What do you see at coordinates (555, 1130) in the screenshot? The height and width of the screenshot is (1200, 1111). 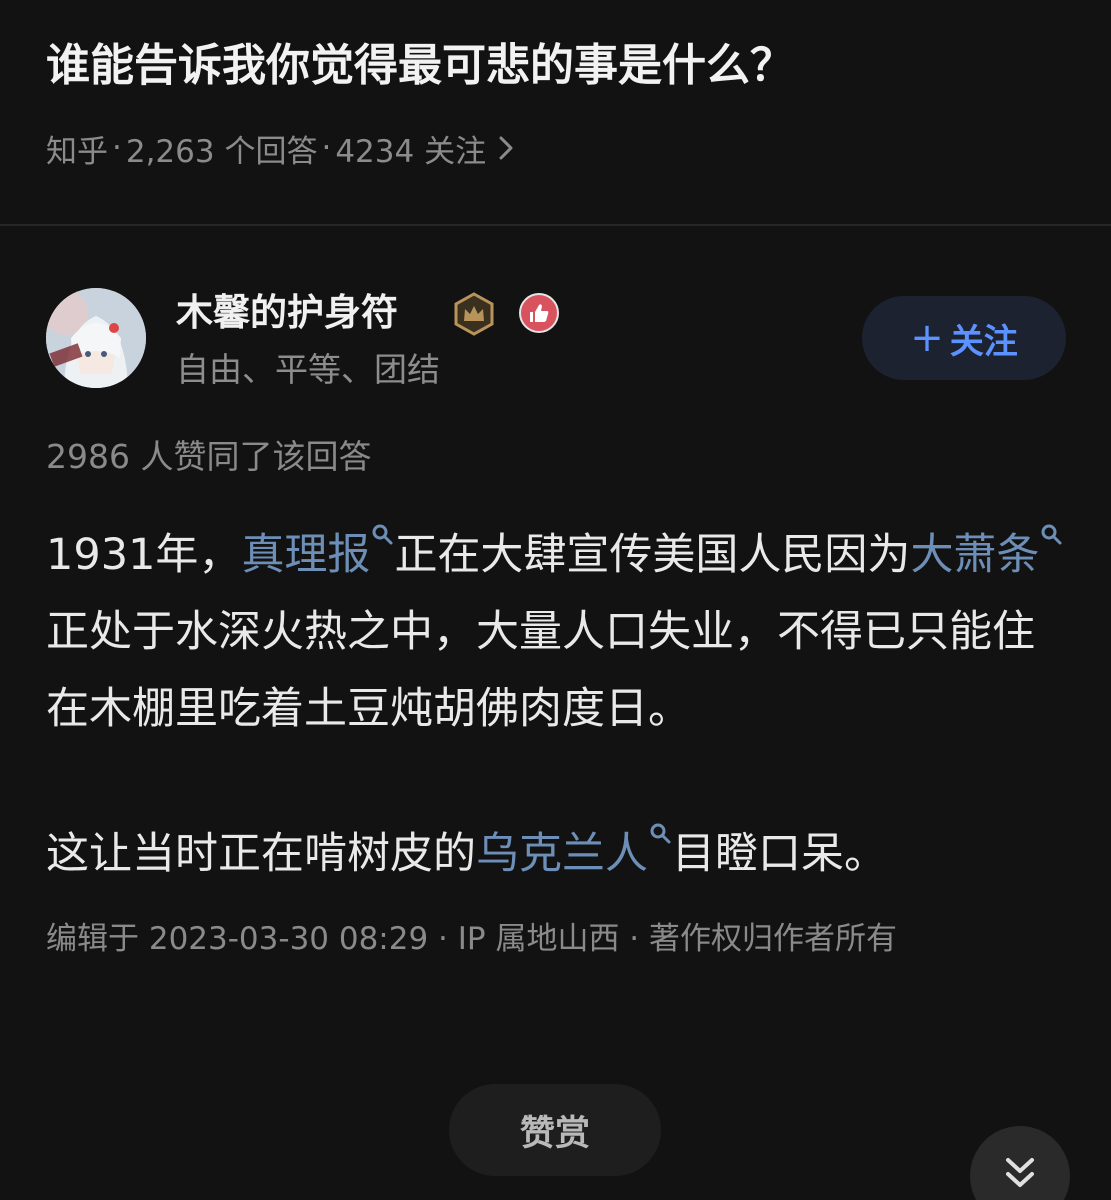 I see `reward-button: 赞赏` at bounding box center [555, 1130].